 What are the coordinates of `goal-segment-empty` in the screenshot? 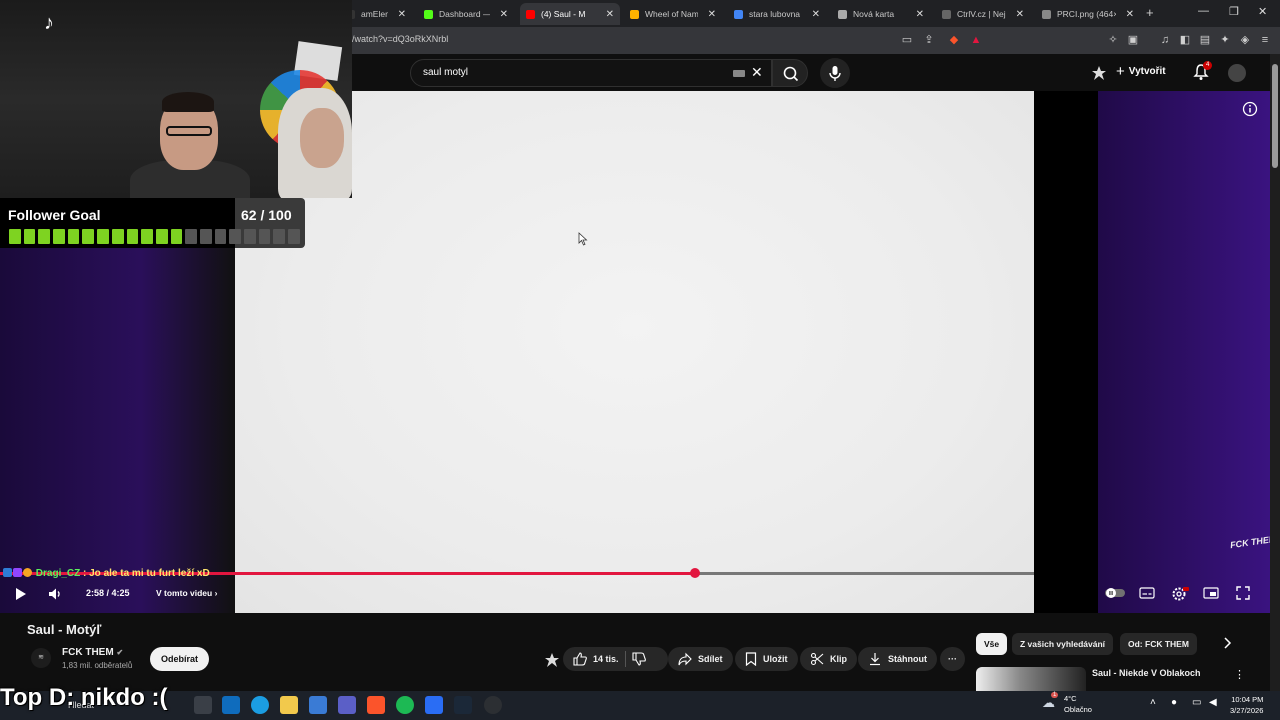 It's located at (235, 236).